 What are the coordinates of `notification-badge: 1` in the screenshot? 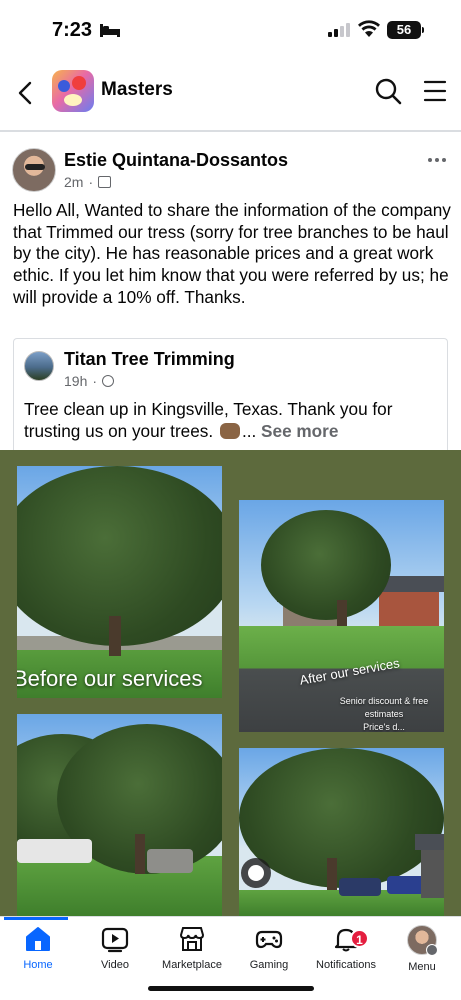 It's located at (359, 938).